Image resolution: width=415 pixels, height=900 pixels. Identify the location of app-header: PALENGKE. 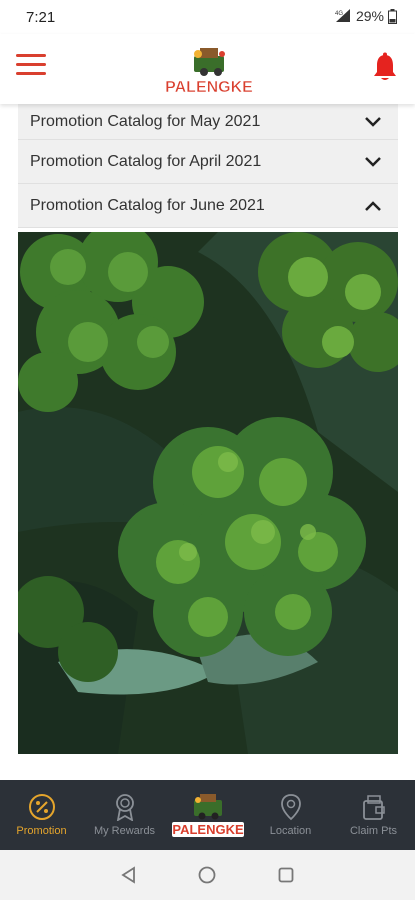
(207, 69).